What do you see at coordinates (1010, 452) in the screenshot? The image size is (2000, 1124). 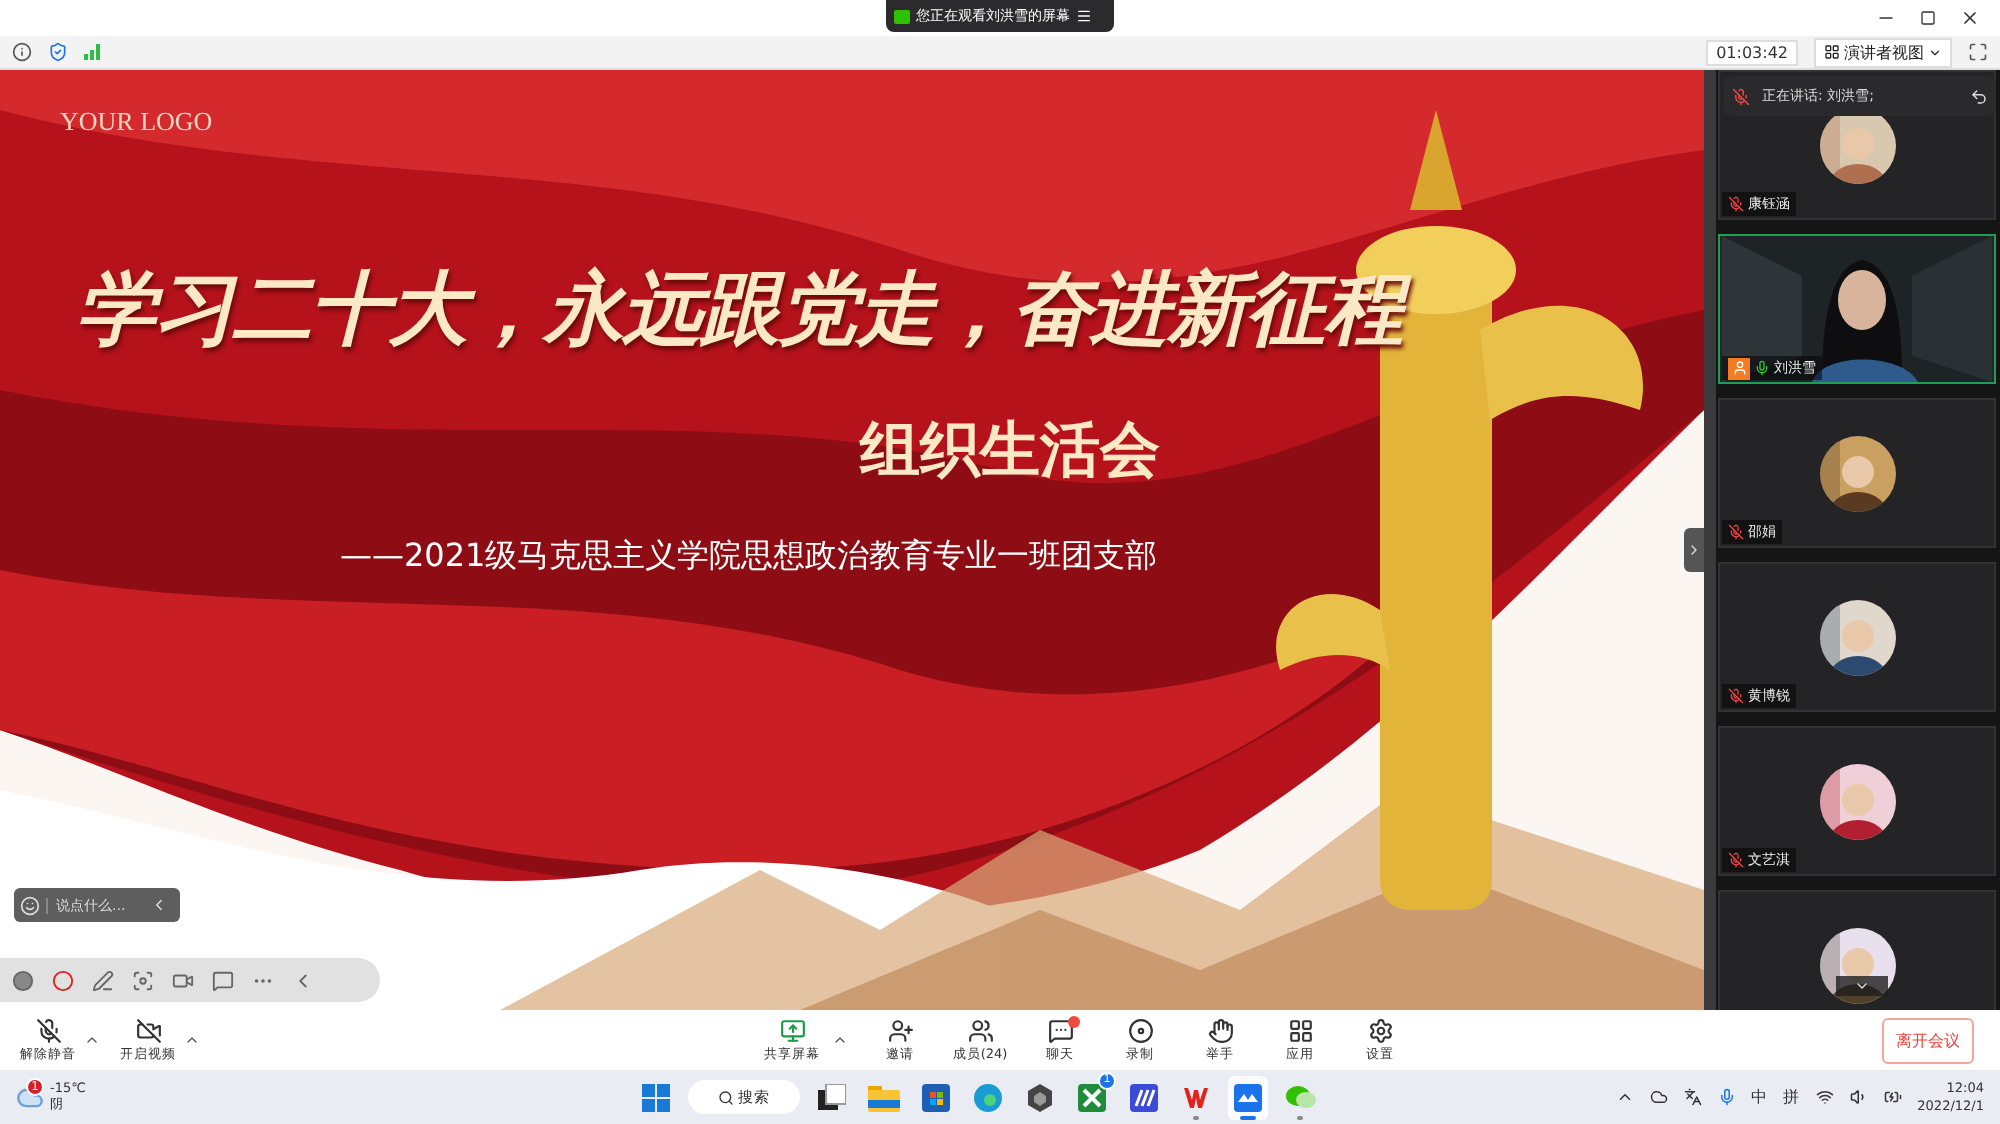 I see `slide-subtitle: 组织生活会` at bounding box center [1010, 452].